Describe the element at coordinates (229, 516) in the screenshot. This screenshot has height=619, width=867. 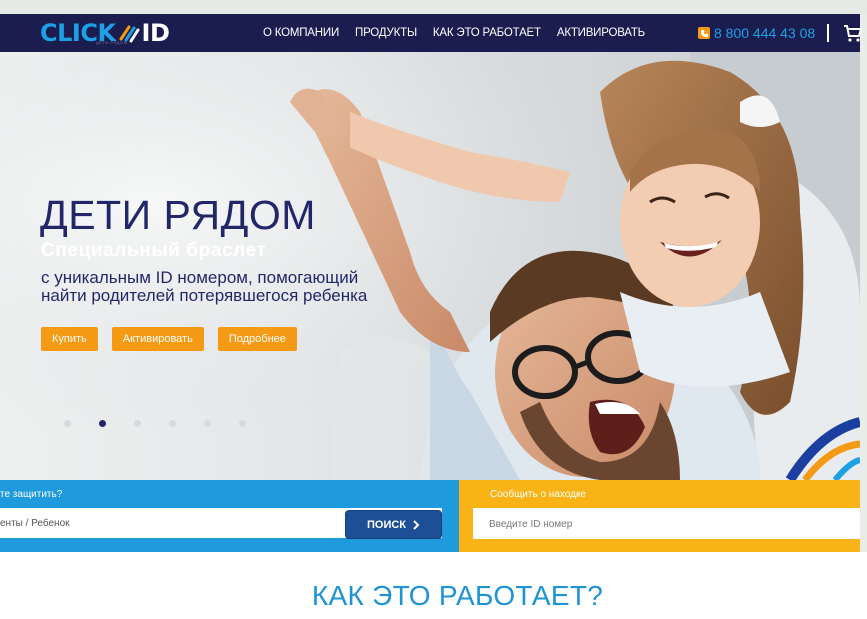
I see `protect-search-panel: те защитить? енты / Ребенок ПОИСК` at that location.